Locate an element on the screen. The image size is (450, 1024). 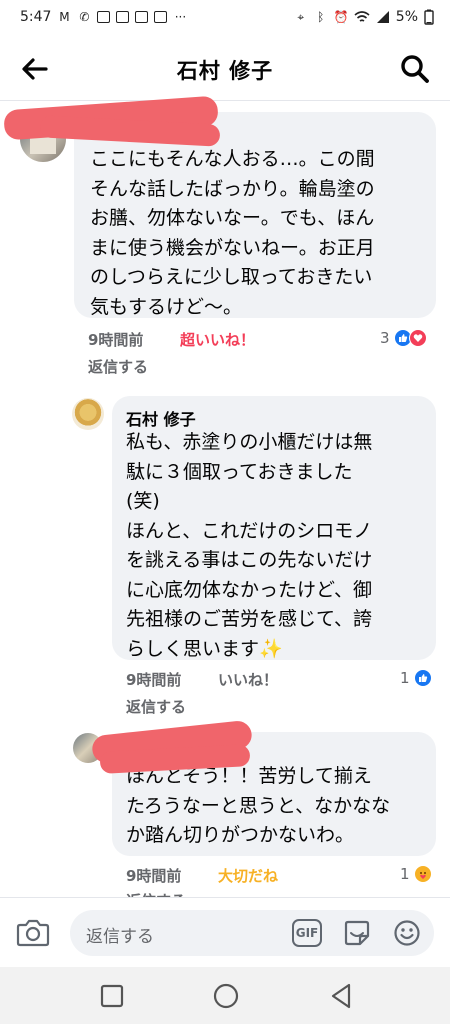
page-title: 石村 修子 is located at coordinates (225, 71).